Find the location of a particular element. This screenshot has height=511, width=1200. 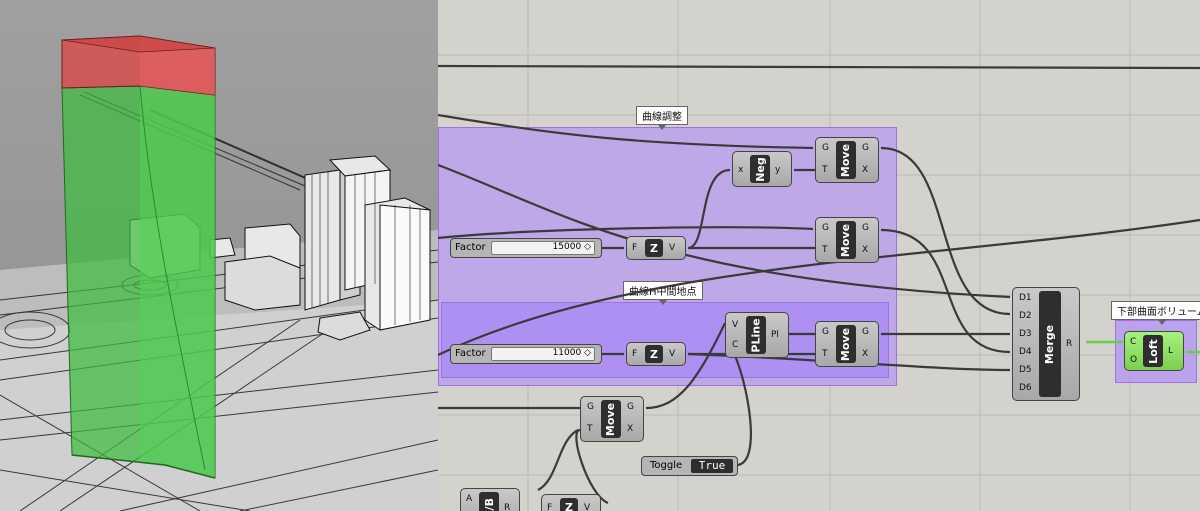

move-component-3: G T Move G X is located at coordinates (847, 344).